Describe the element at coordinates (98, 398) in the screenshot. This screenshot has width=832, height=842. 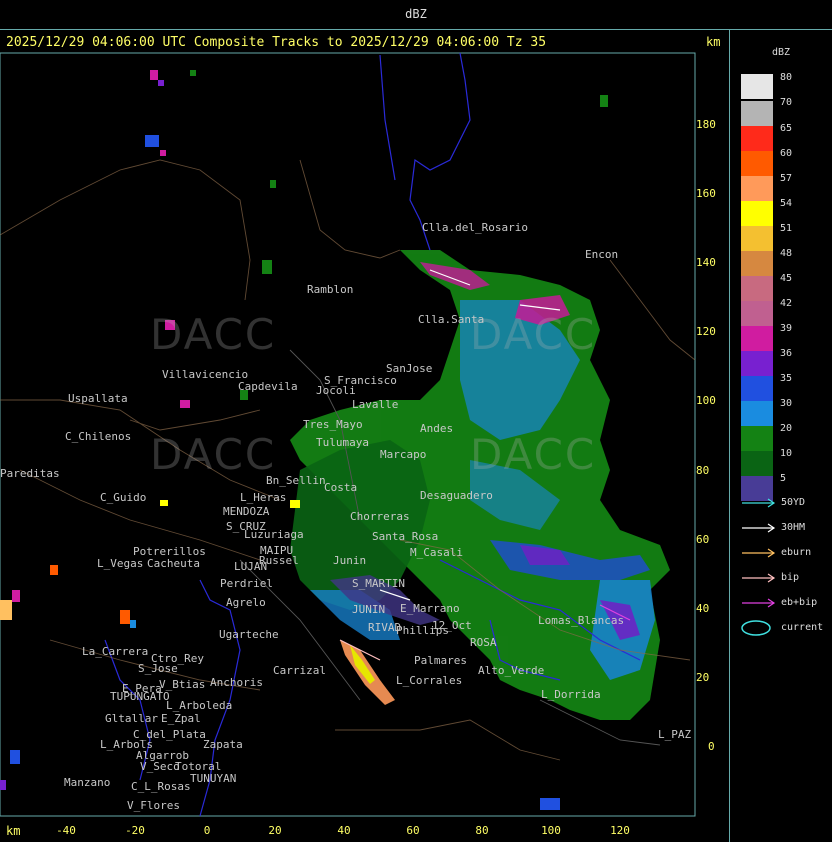
I see `place-label: Uspallata` at that location.